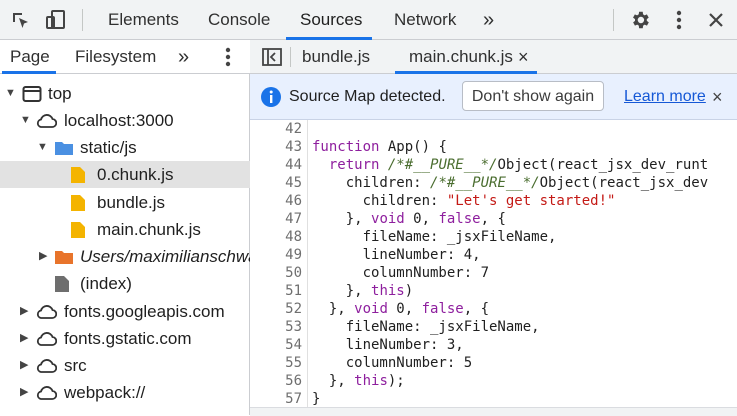  What do you see at coordinates (434, 237) in the screenshot?
I see `code-text: fileName: _jsxFileName,` at bounding box center [434, 237].